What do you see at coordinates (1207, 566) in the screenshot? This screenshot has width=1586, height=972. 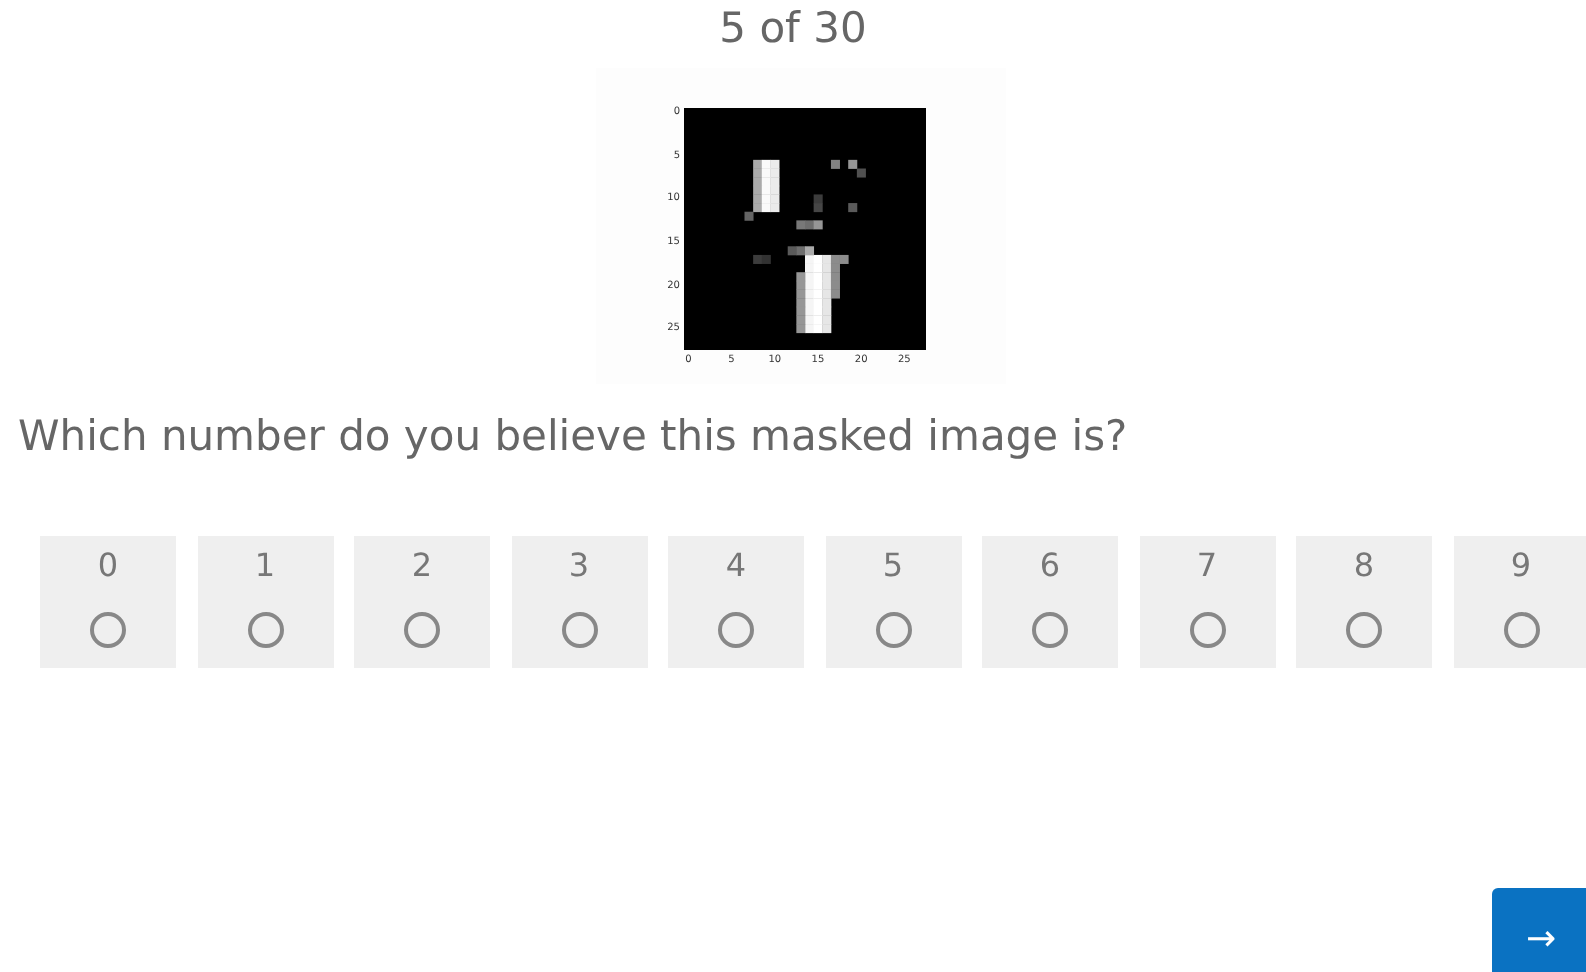 I see `option-label: 7` at bounding box center [1207, 566].